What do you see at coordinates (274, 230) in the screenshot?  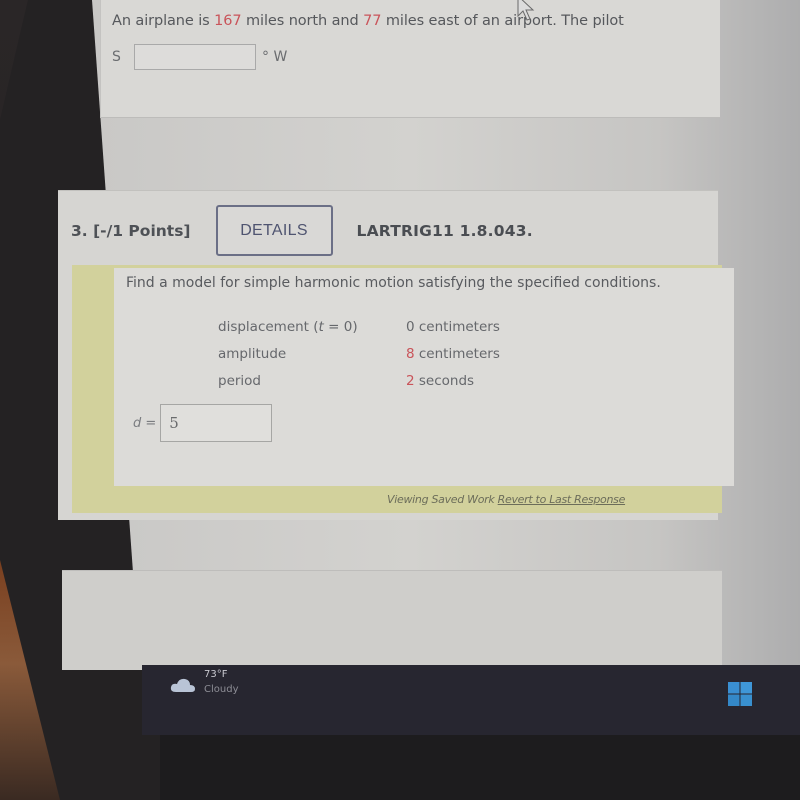 I see `details-button: DETAILS` at bounding box center [274, 230].